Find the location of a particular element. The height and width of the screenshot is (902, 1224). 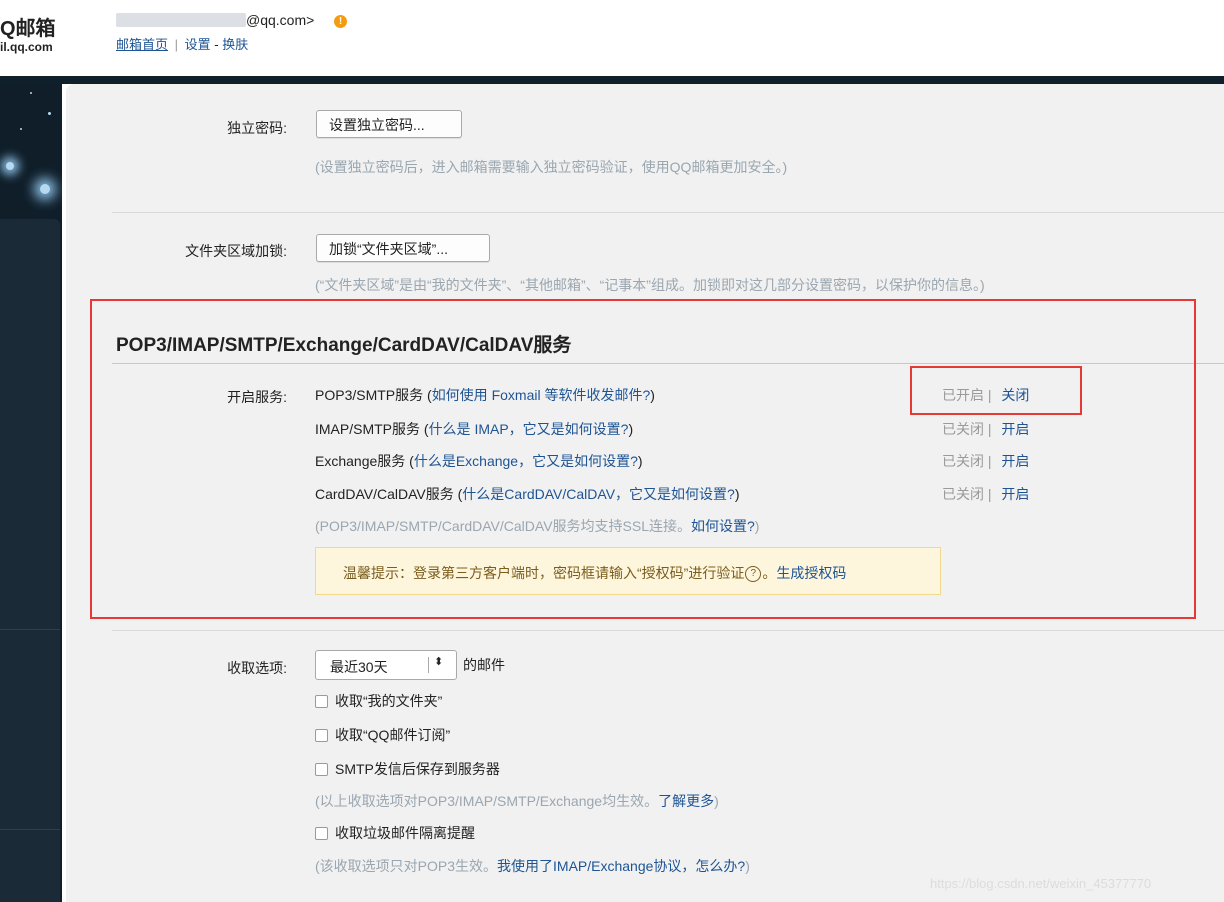

learn-more-link: 了解更多 is located at coordinates (686, 801).